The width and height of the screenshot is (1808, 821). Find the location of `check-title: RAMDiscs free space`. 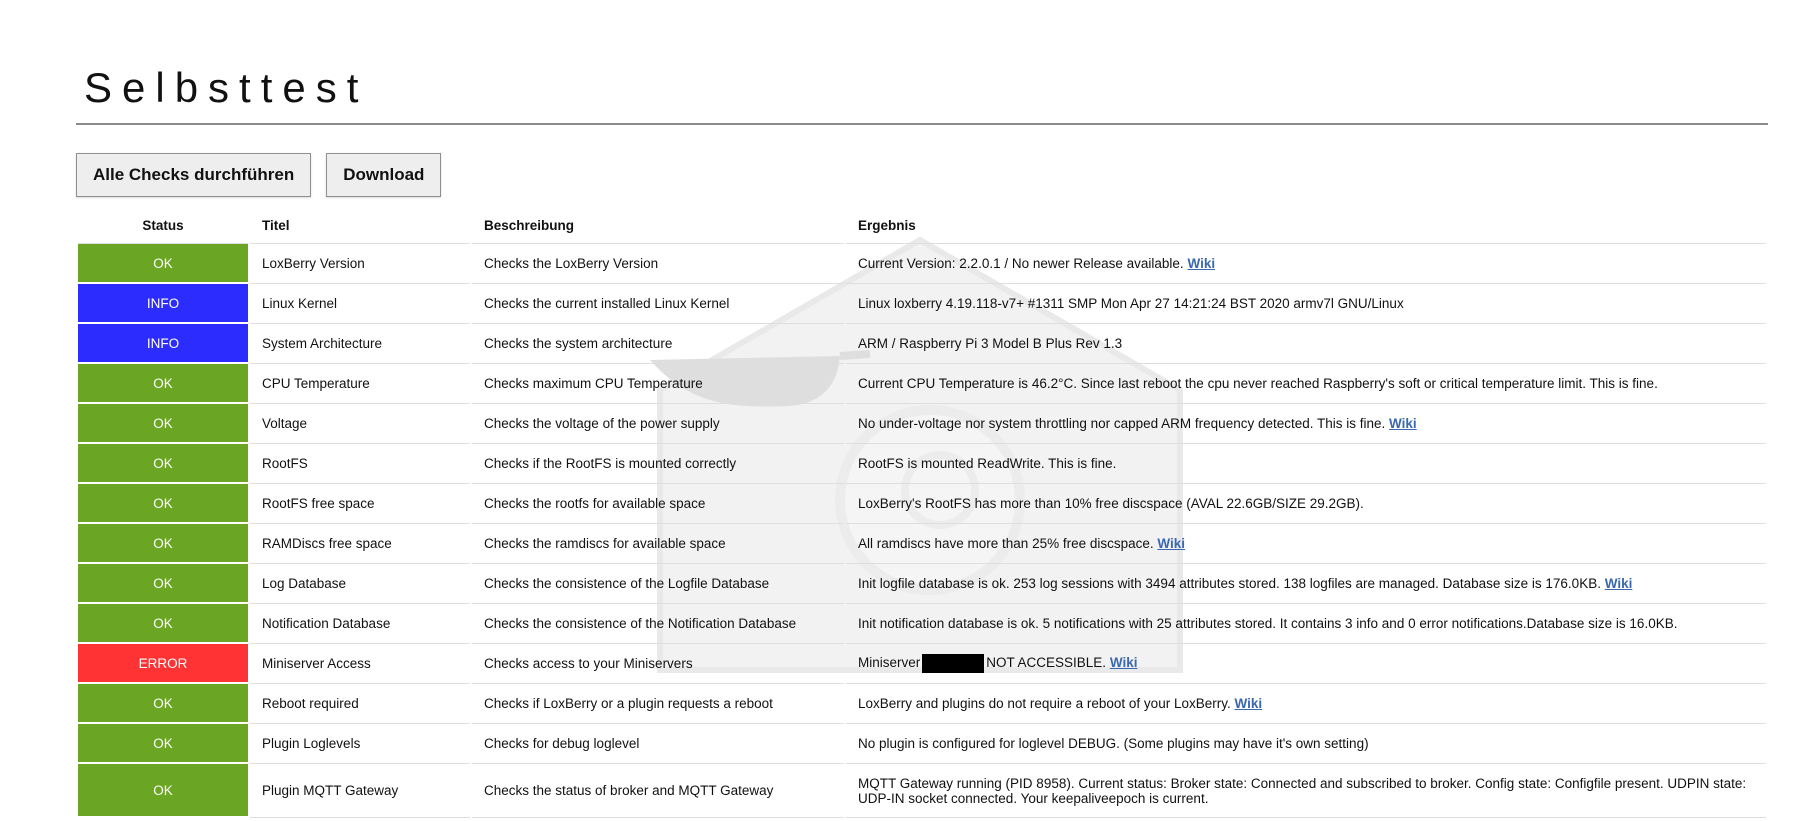

check-title: RAMDiscs free space is located at coordinates (360, 544).